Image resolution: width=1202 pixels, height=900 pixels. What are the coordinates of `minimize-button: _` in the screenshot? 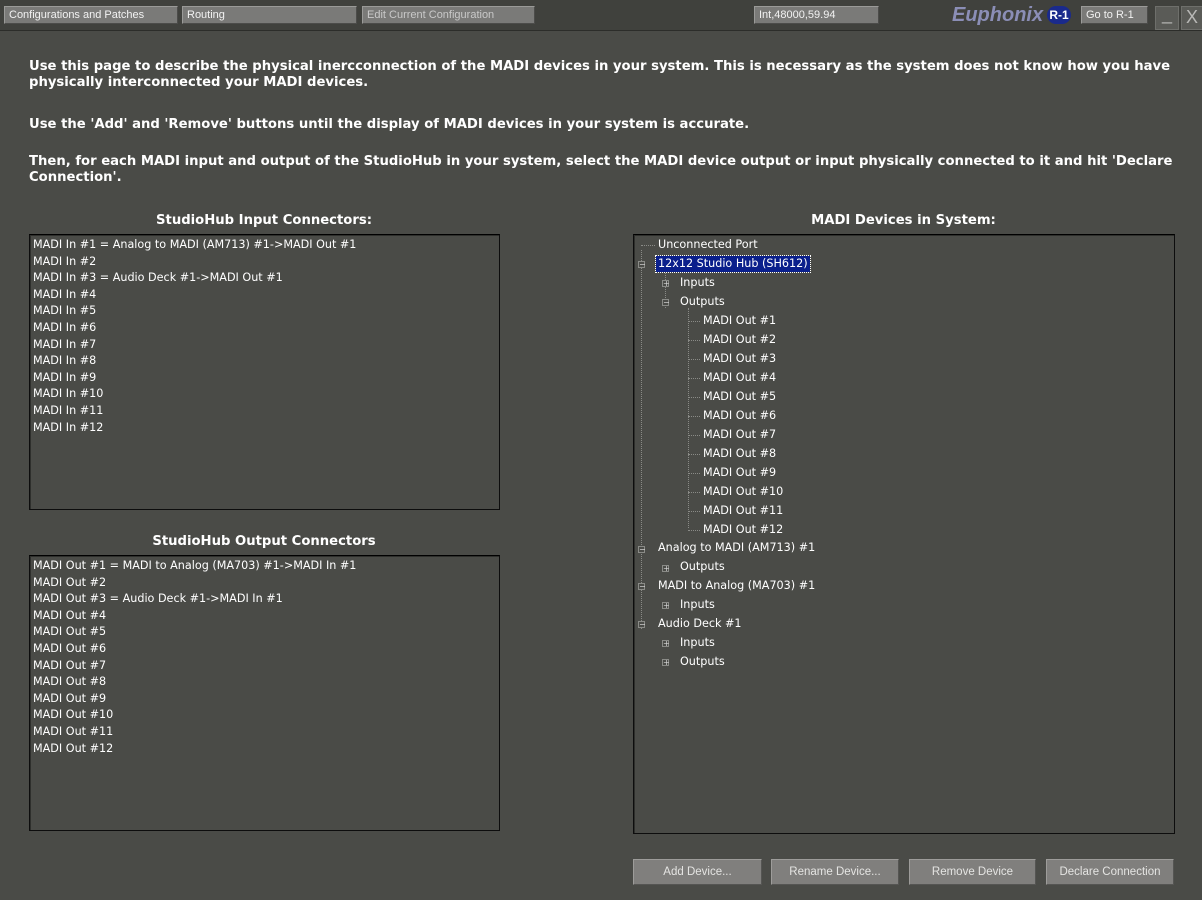 It's located at (1167, 17).